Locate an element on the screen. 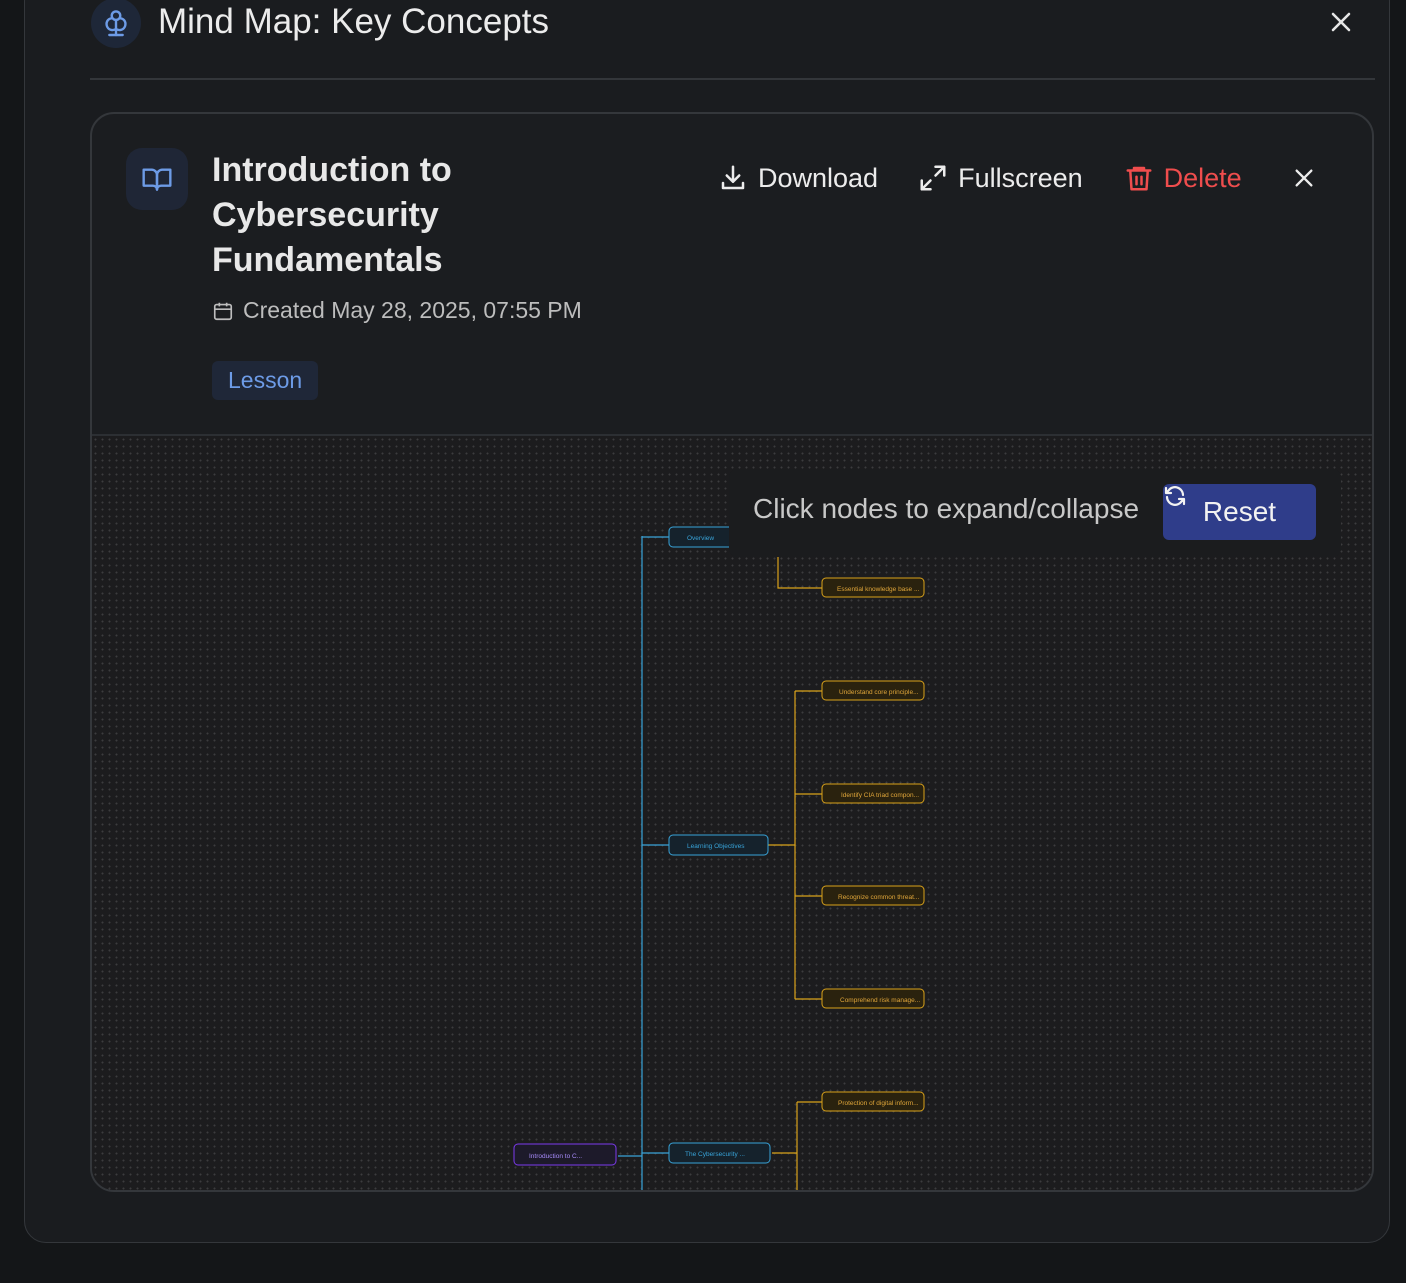 This screenshot has width=1406, height=1283. reset-button: Reset is located at coordinates (1239, 512).